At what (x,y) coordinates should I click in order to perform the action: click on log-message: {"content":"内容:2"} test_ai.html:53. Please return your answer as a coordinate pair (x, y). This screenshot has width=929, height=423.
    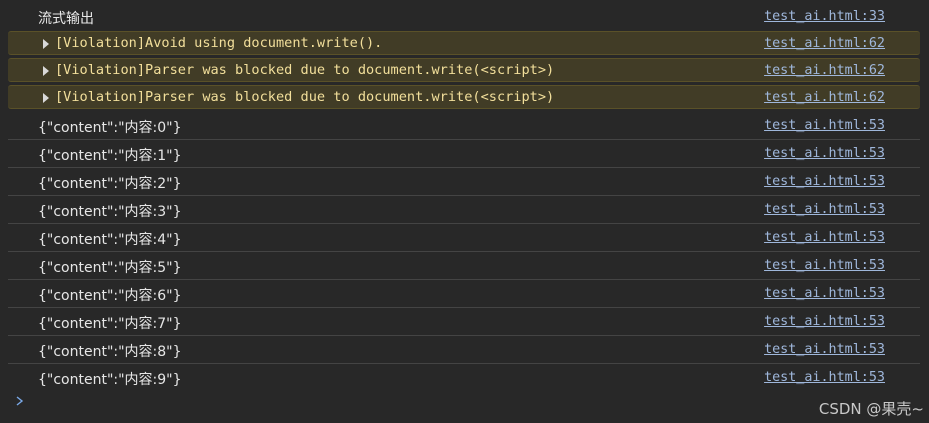
    Looking at the image, I should click on (464, 182).